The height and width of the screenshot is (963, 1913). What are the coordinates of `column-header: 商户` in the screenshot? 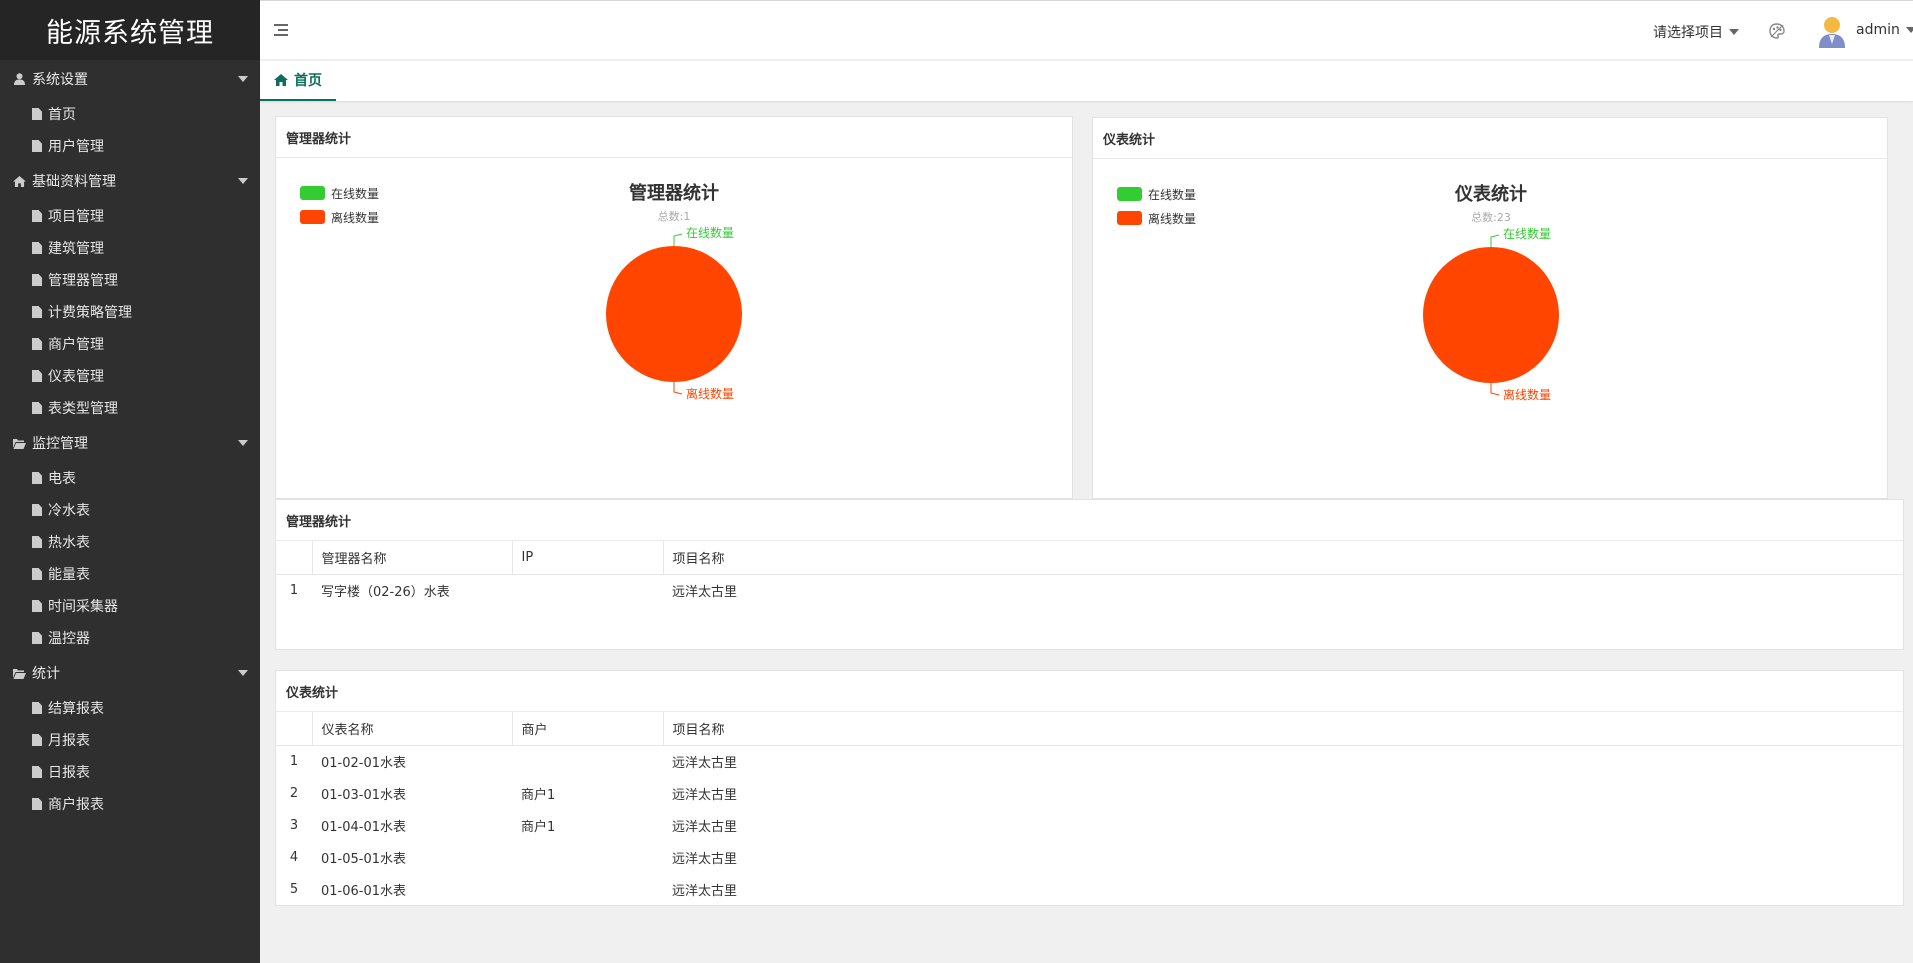 It's located at (588, 729).